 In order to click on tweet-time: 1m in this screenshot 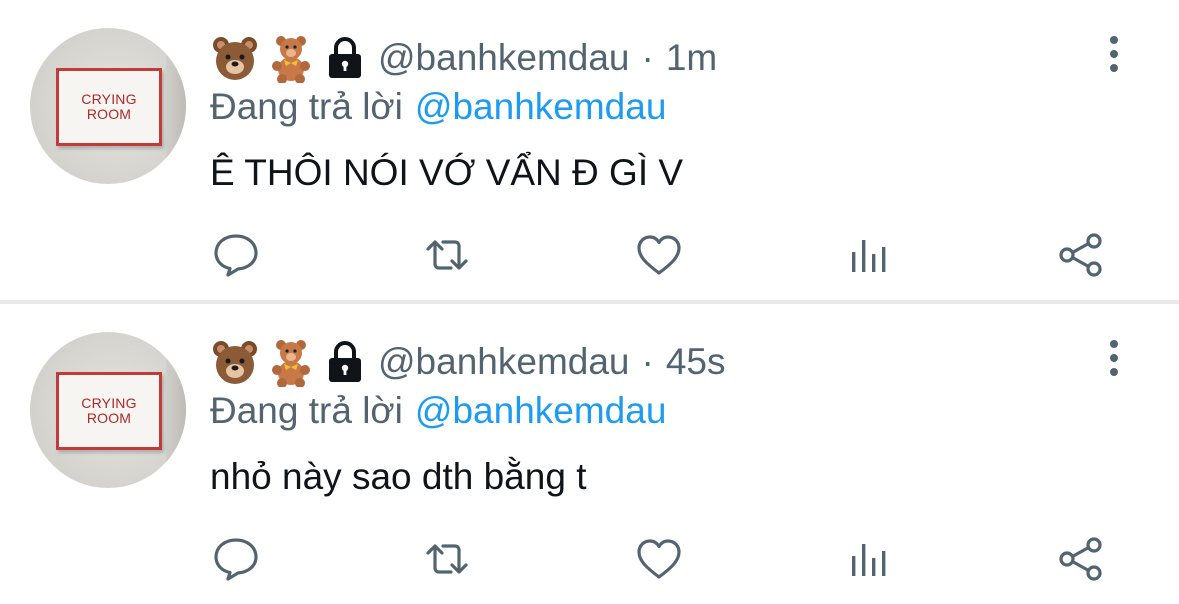, I will do `click(691, 58)`.